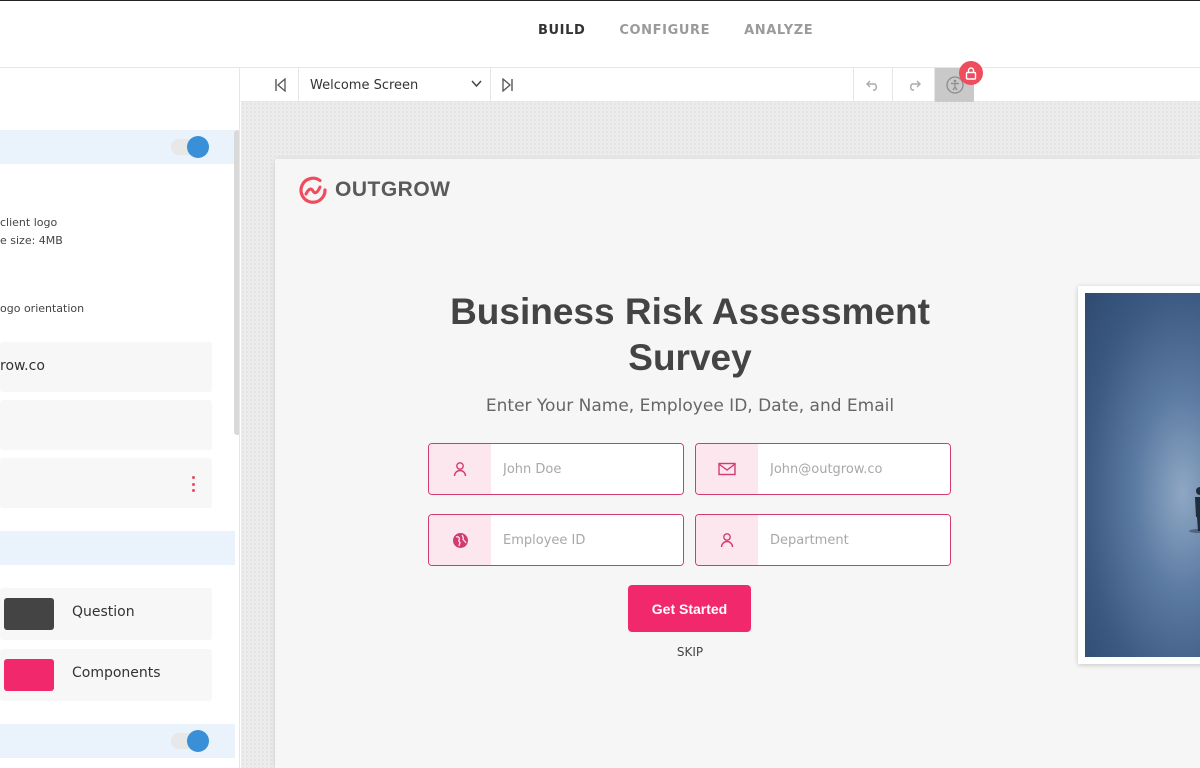 Image resolution: width=1200 pixels, height=768 pixels. What do you see at coordinates (364, 85) in the screenshot?
I see `screen-select-value: Welcome Screen` at bounding box center [364, 85].